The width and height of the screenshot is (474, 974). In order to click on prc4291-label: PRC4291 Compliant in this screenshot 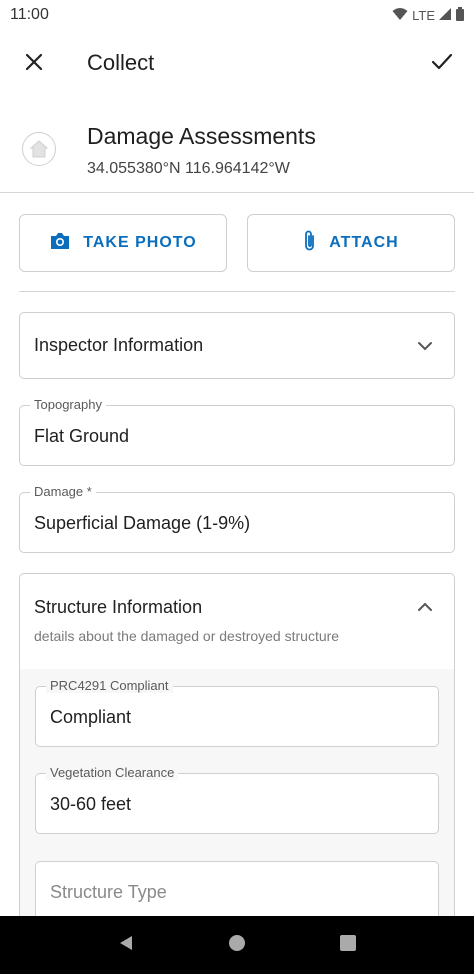, I will do `click(109, 685)`.